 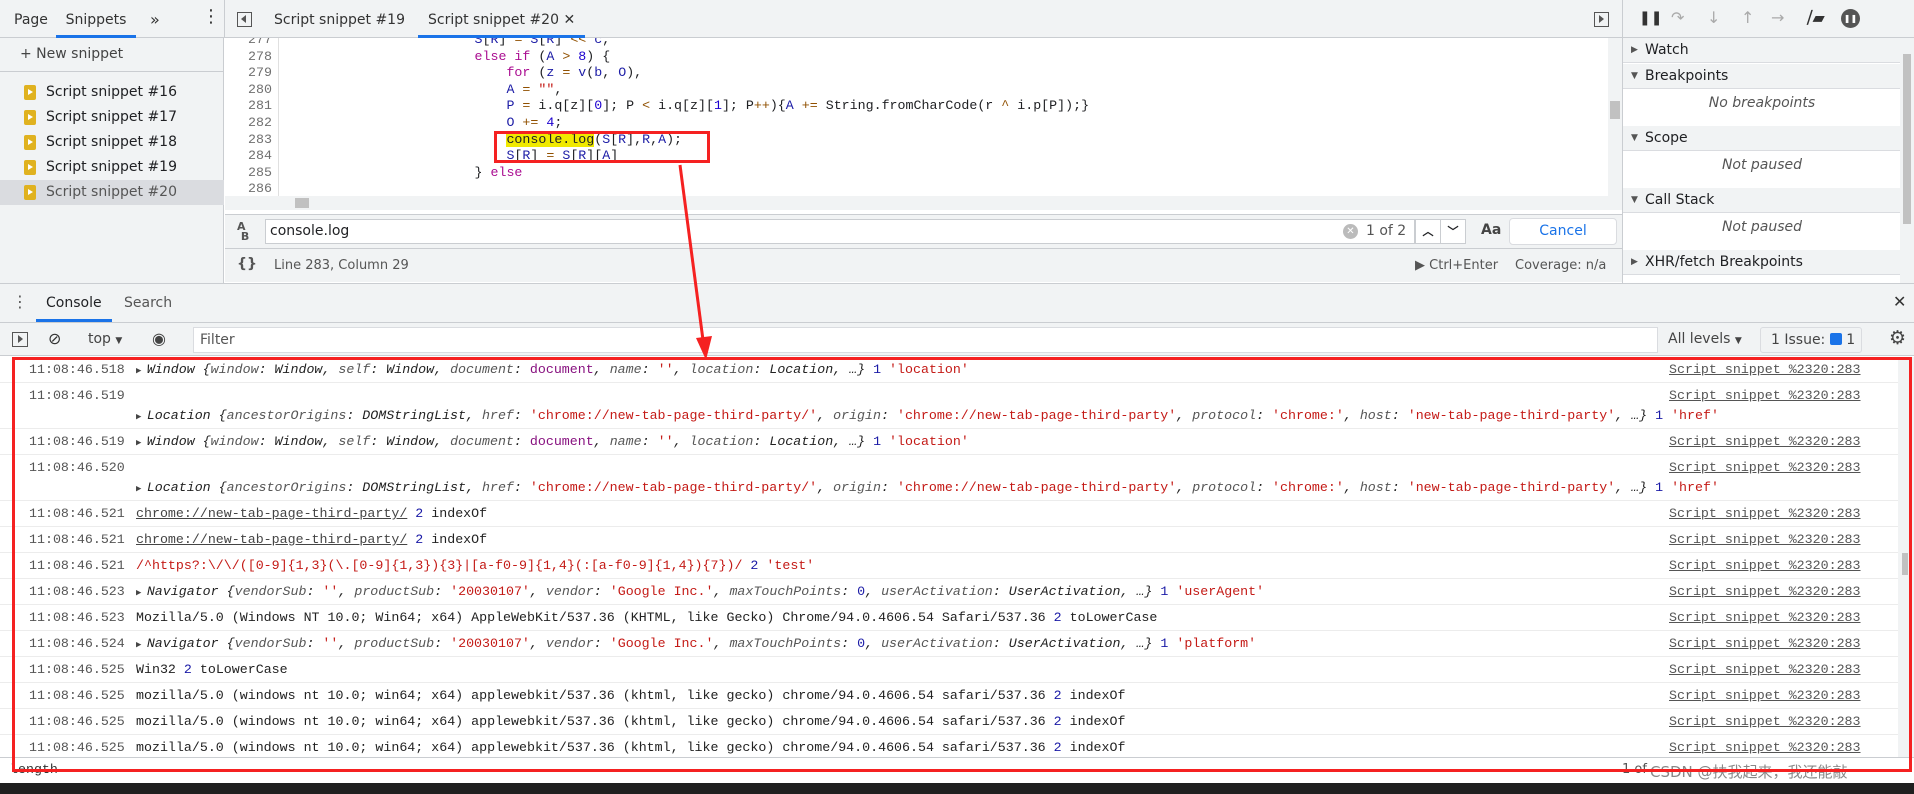 I want to click on line-number: 285, so click(x=260, y=172).